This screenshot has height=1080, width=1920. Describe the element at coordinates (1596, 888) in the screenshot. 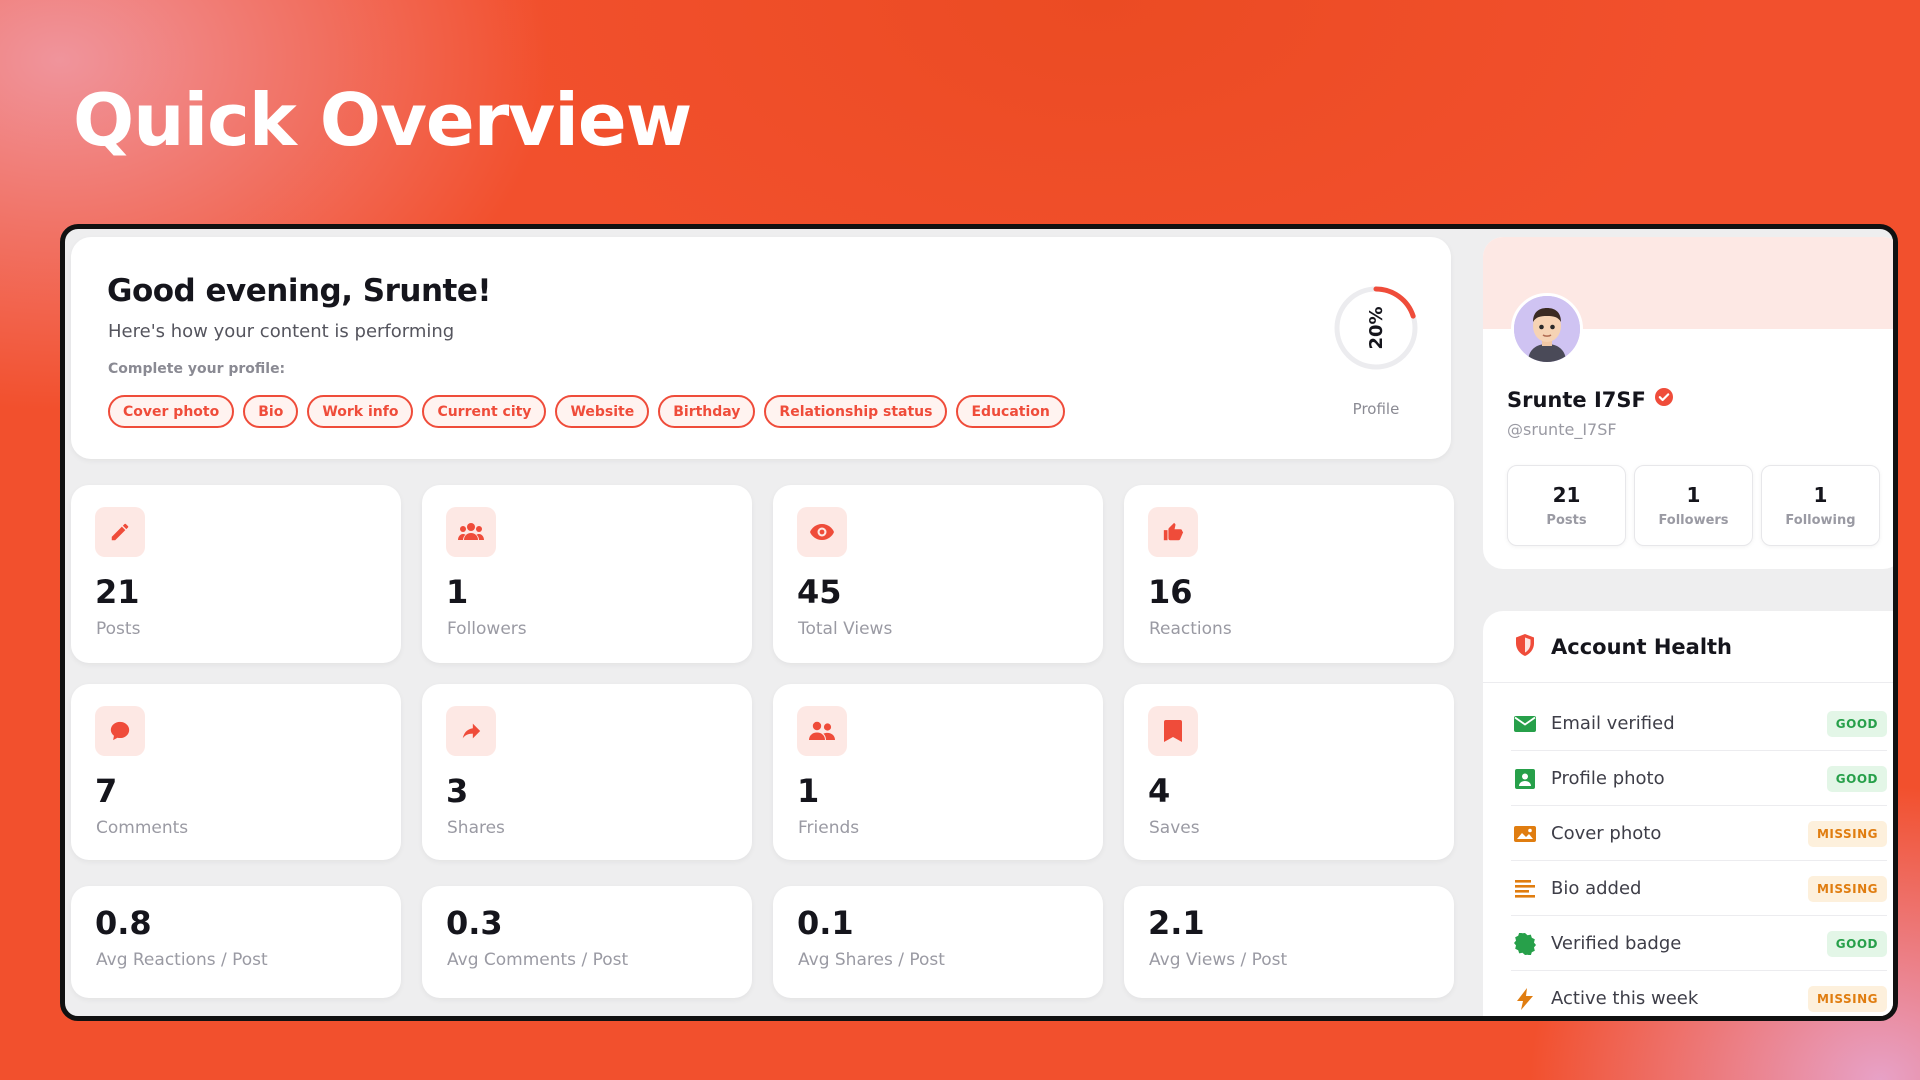

I see `health-item-label: Bio added` at that location.